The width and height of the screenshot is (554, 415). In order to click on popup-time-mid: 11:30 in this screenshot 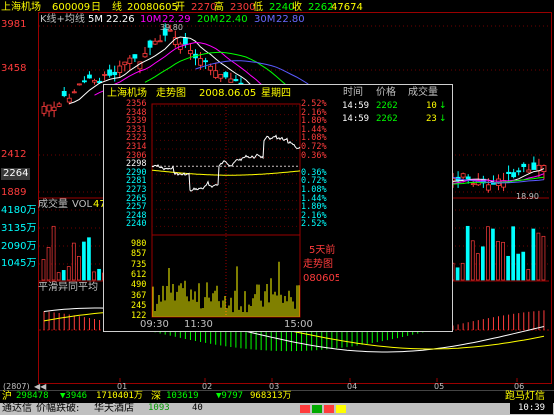, I will do `click(198, 324)`.